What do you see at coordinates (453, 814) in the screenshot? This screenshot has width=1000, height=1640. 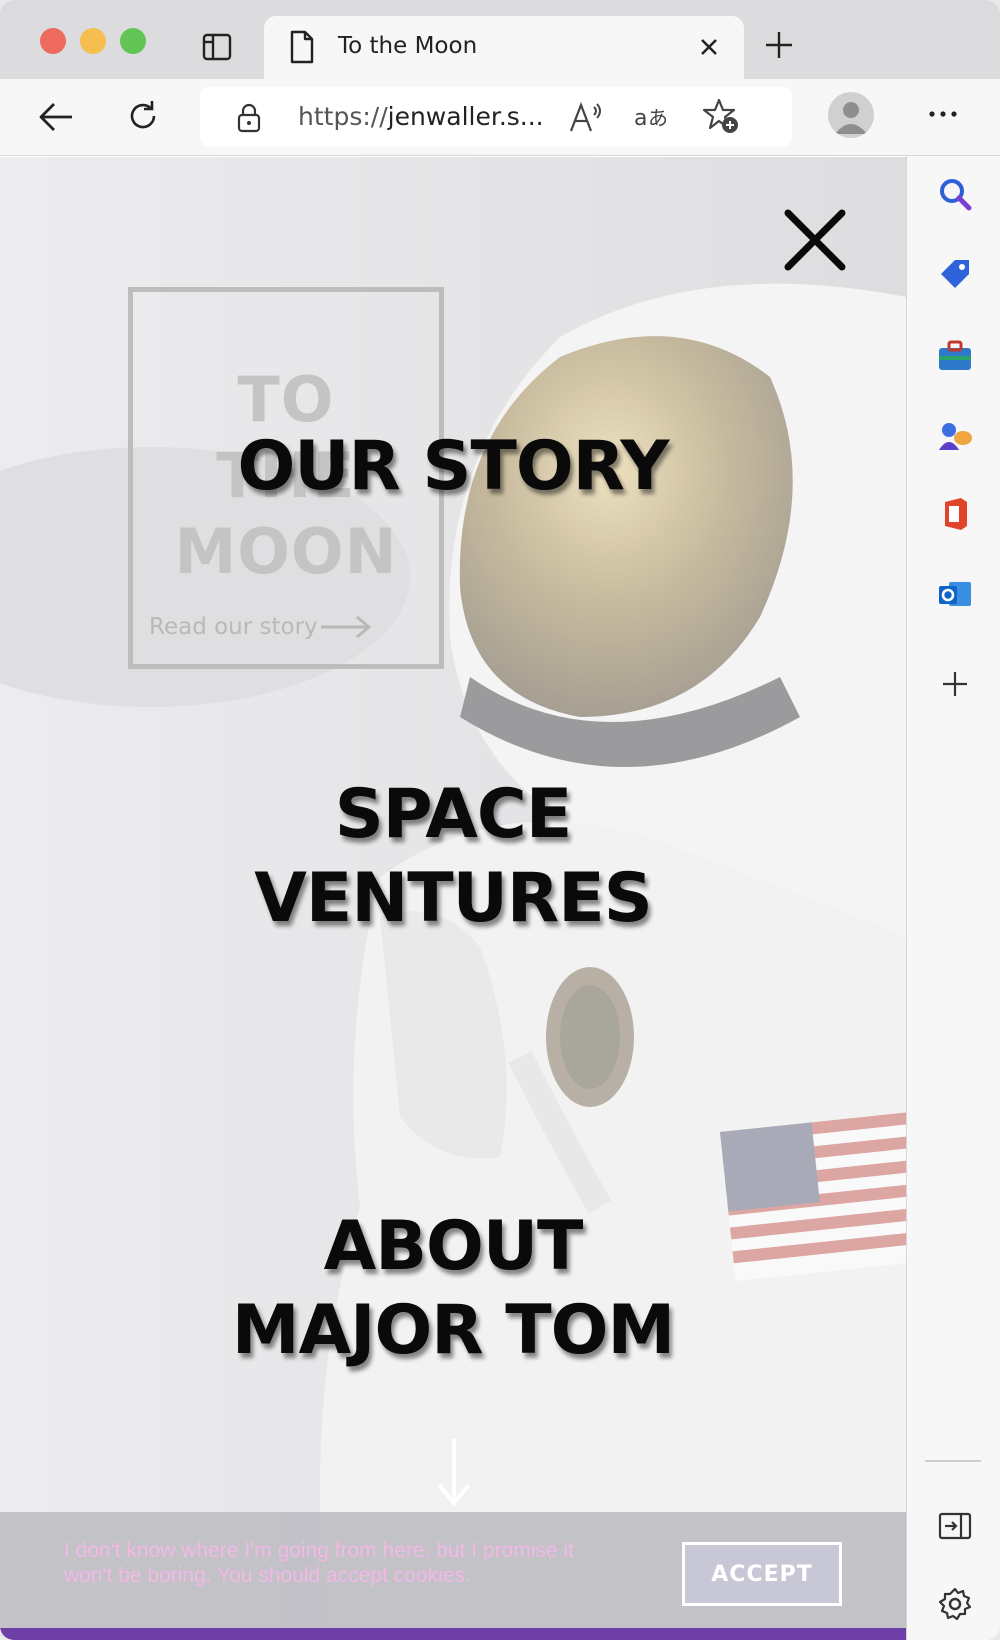 I see `menu-item-label: SPACE` at bounding box center [453, 814].